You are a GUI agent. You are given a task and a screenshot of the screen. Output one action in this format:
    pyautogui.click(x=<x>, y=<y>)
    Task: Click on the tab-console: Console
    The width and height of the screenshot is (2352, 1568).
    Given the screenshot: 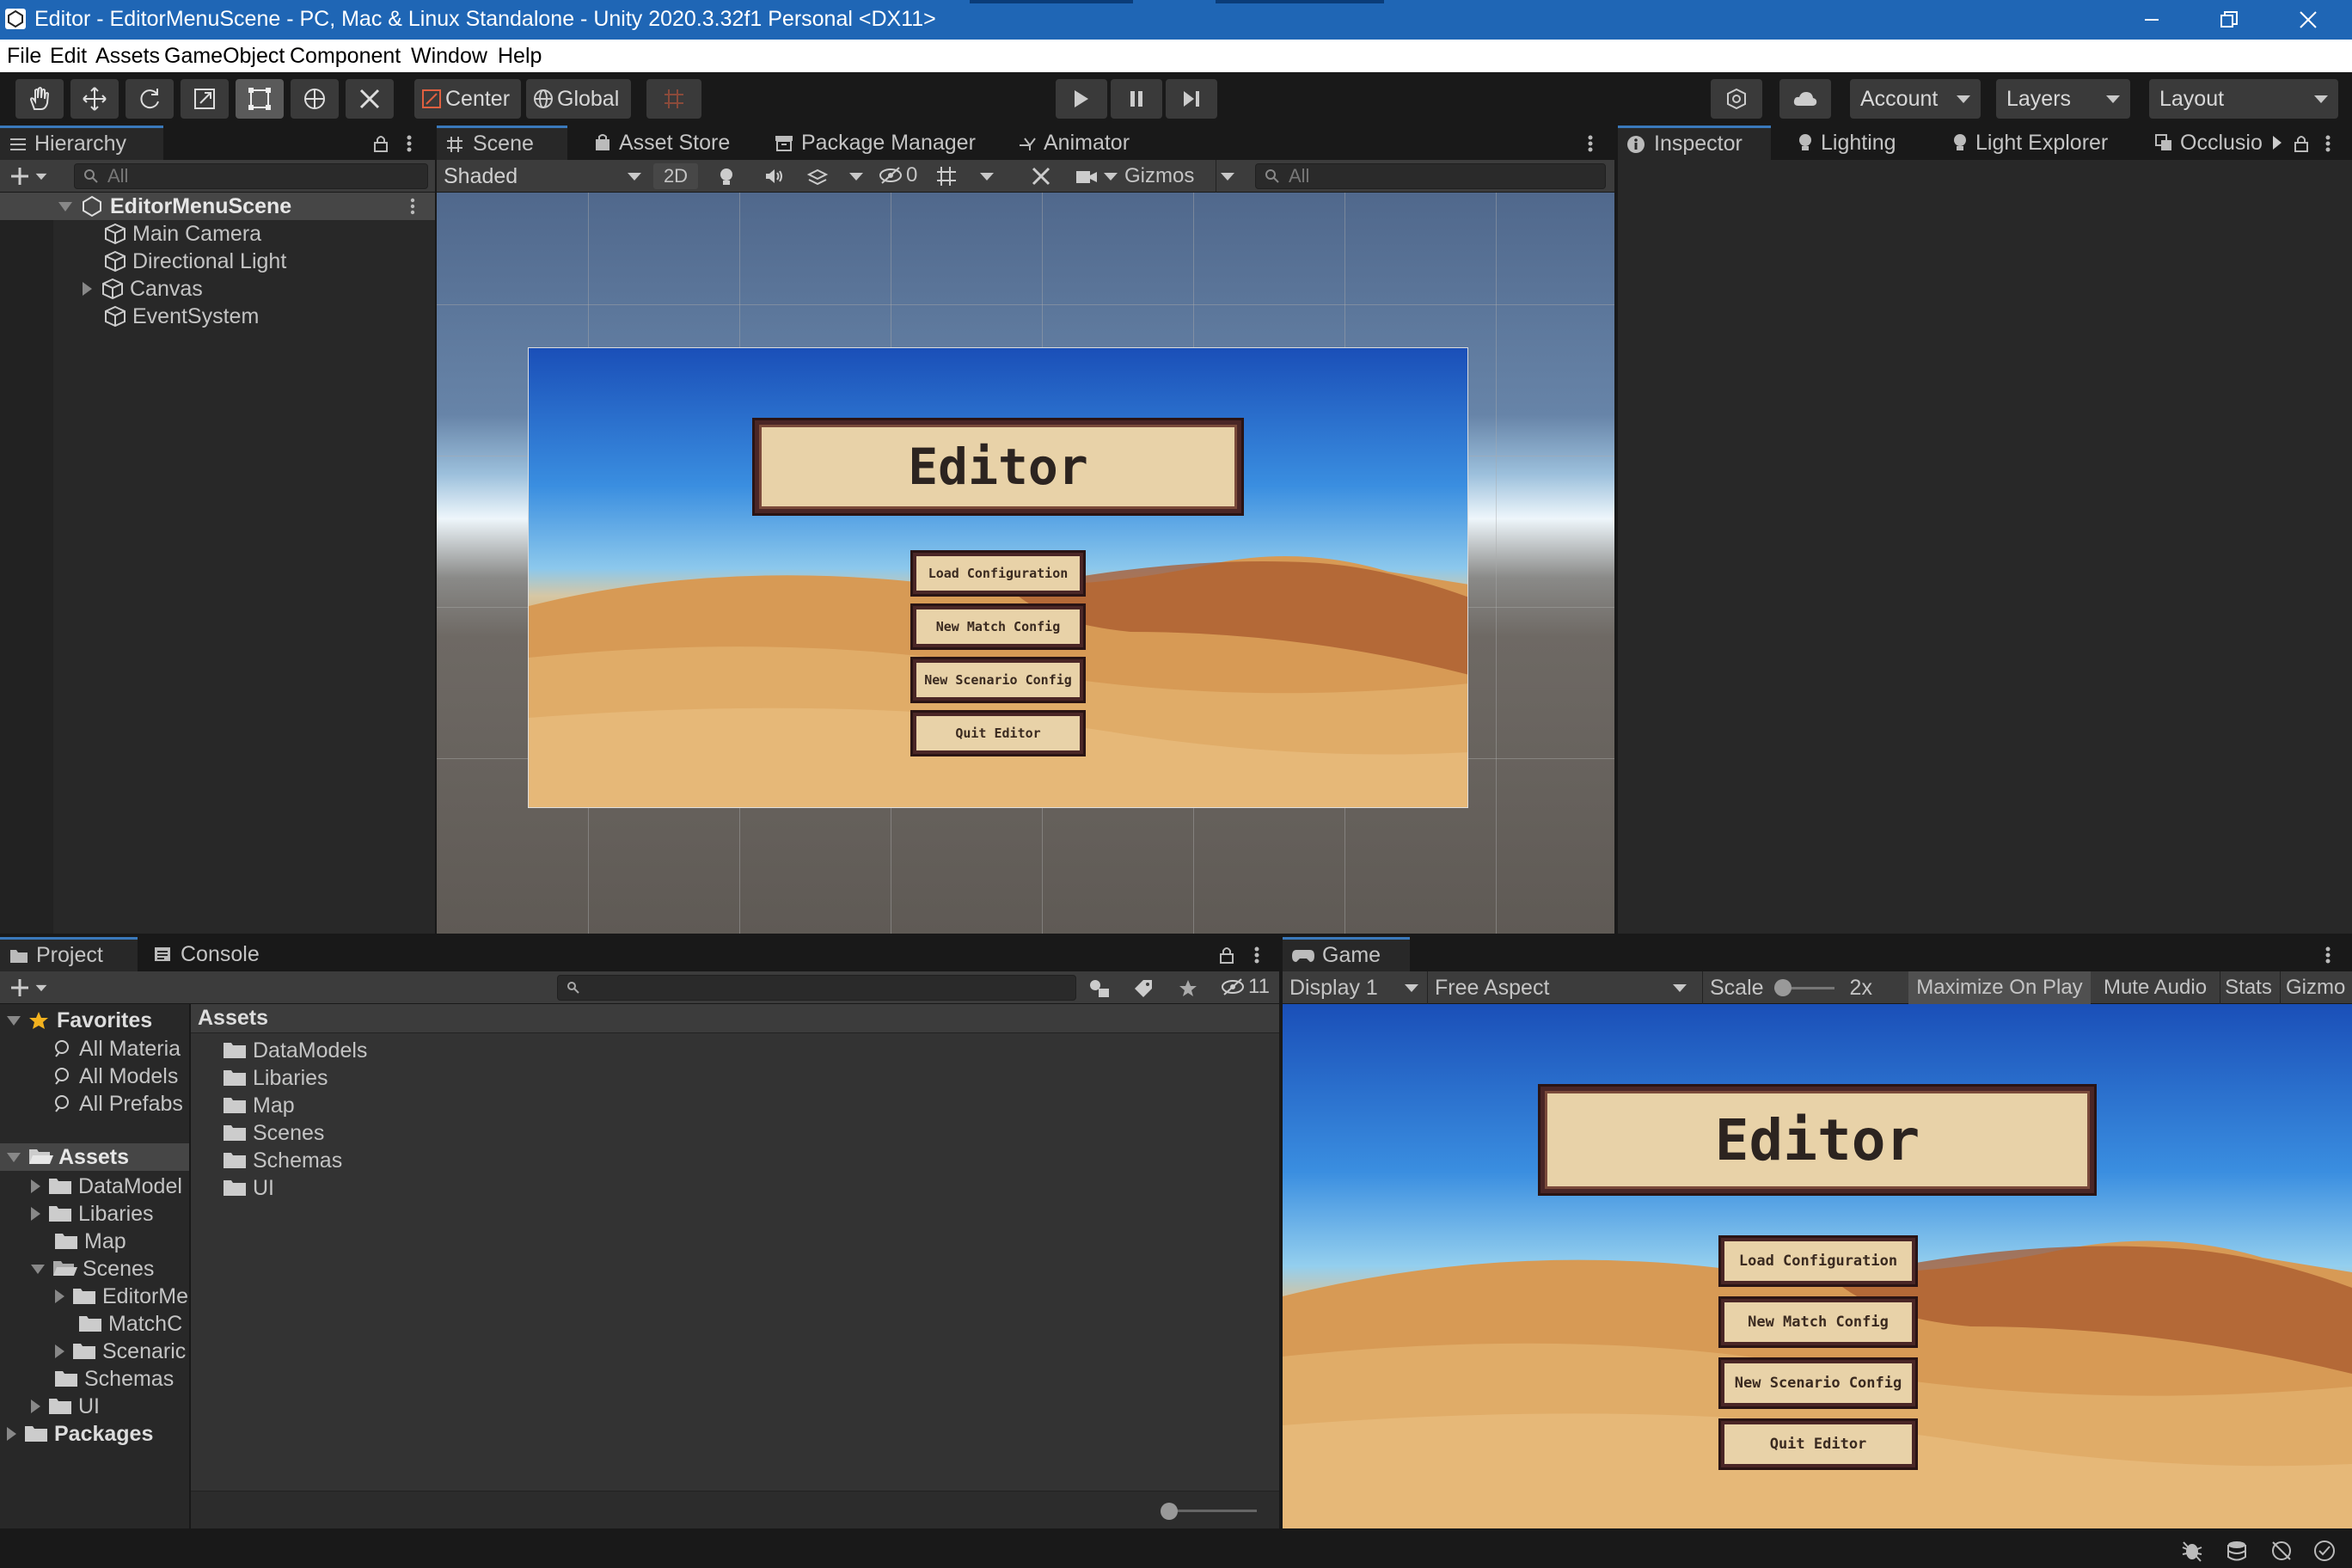 What is the action you would take?
    pyautogui.click(x=217, y=954)
    